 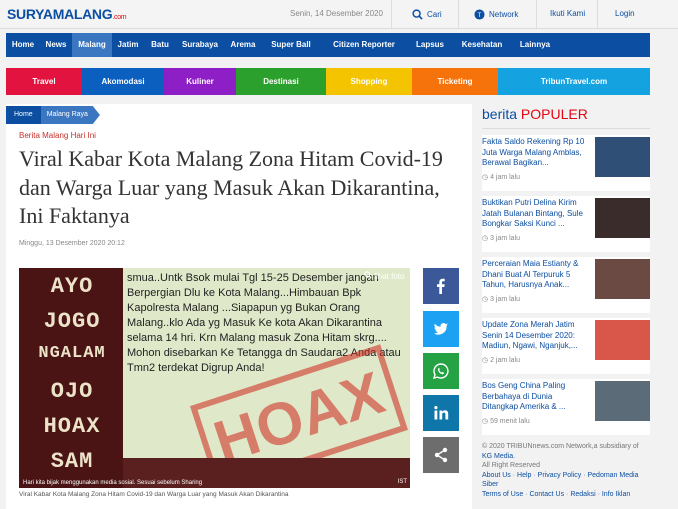 What do you see at coordinates (160, 45) in the screenshot?
I see `nav-item-batu: Batu` at bounding box center [160, 45].